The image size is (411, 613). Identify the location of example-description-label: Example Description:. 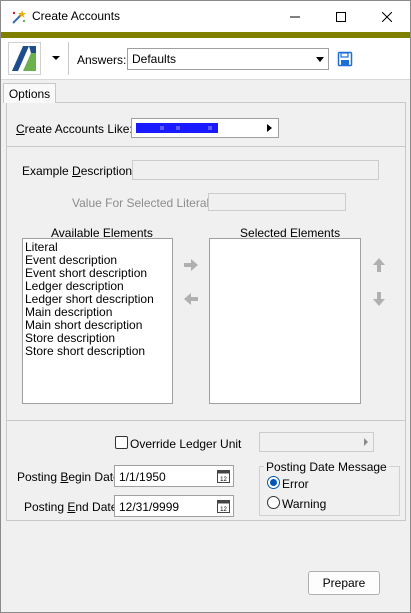
(79, 171).